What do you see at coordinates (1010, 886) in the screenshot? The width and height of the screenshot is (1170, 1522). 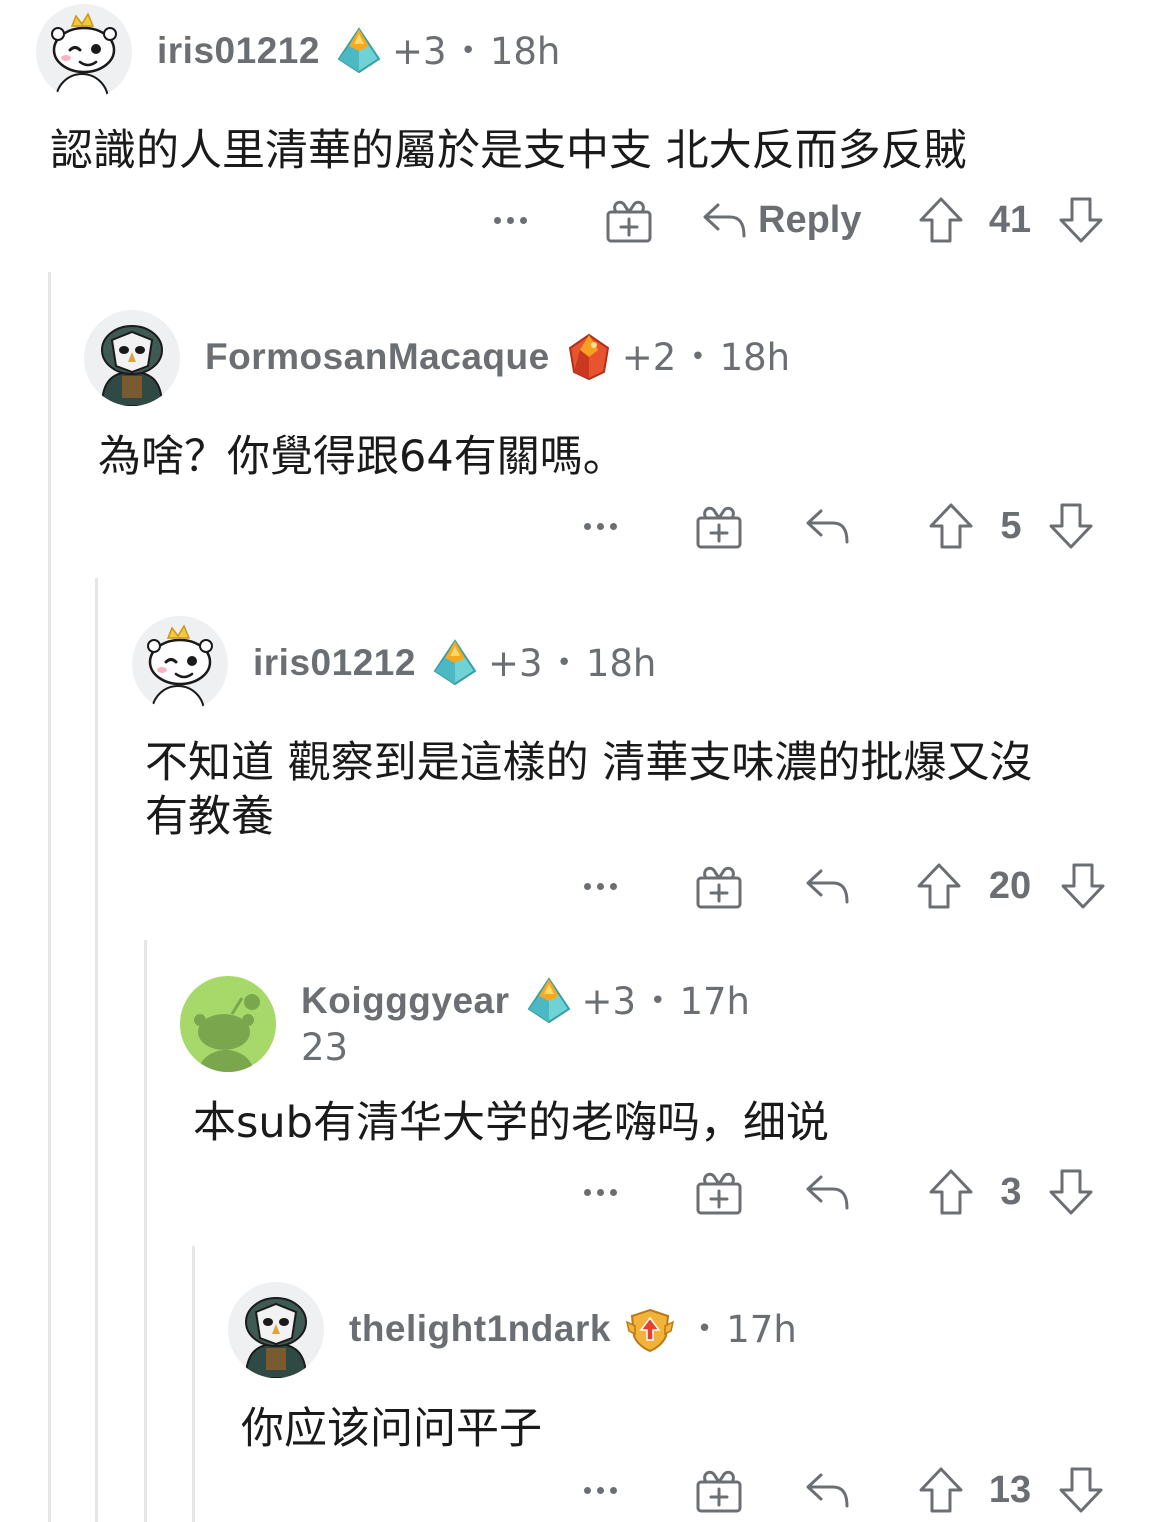 I see `vote-count: 20` at bounding box center [1010, 886].